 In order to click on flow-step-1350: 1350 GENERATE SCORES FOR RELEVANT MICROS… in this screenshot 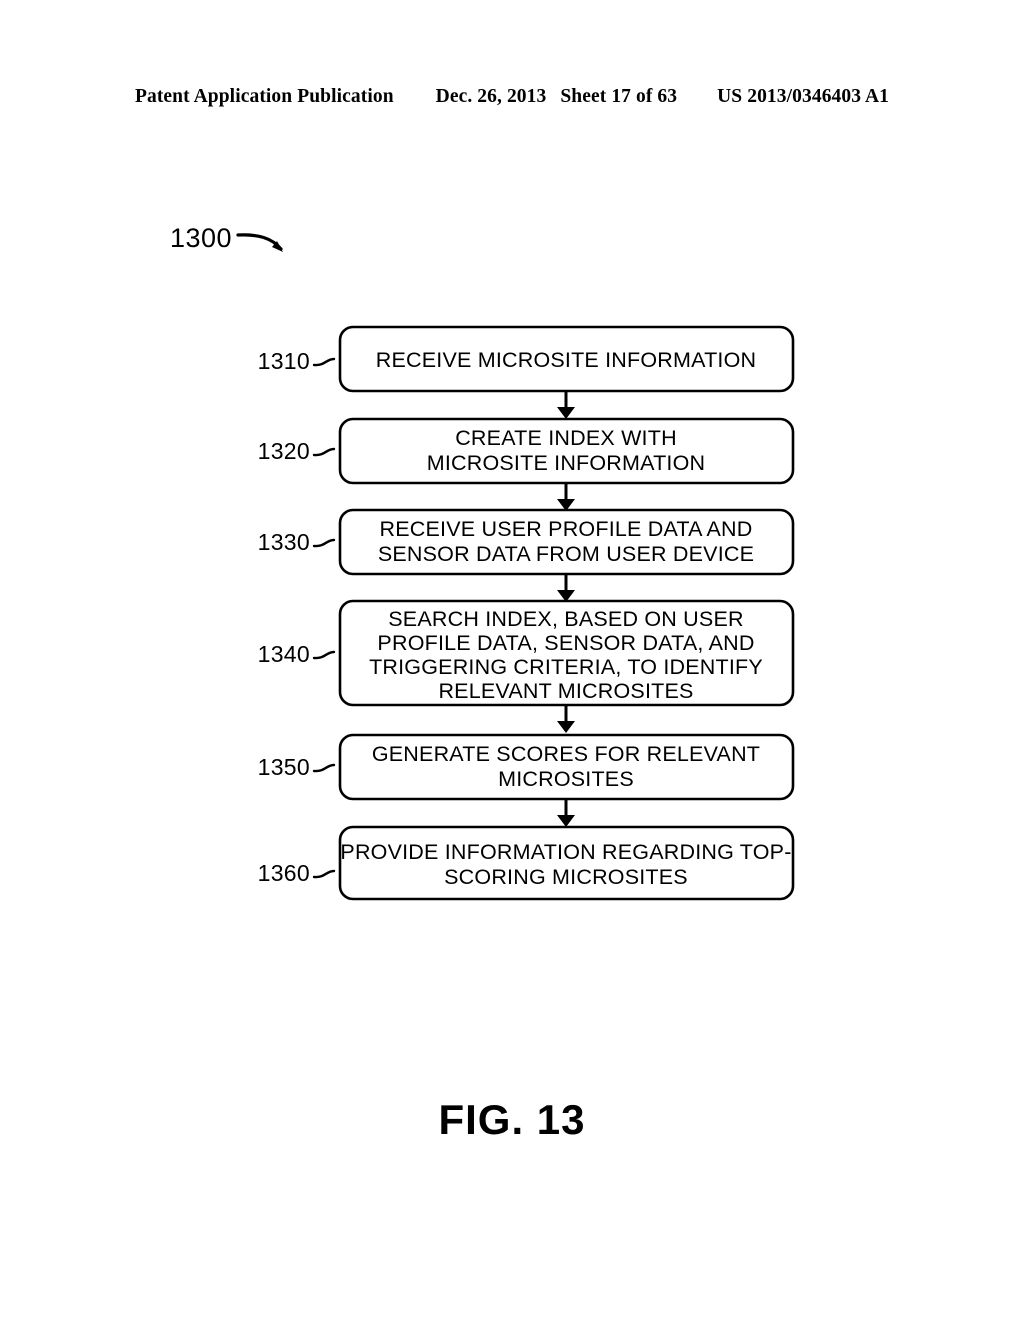, I will do `click(526, 767)`.